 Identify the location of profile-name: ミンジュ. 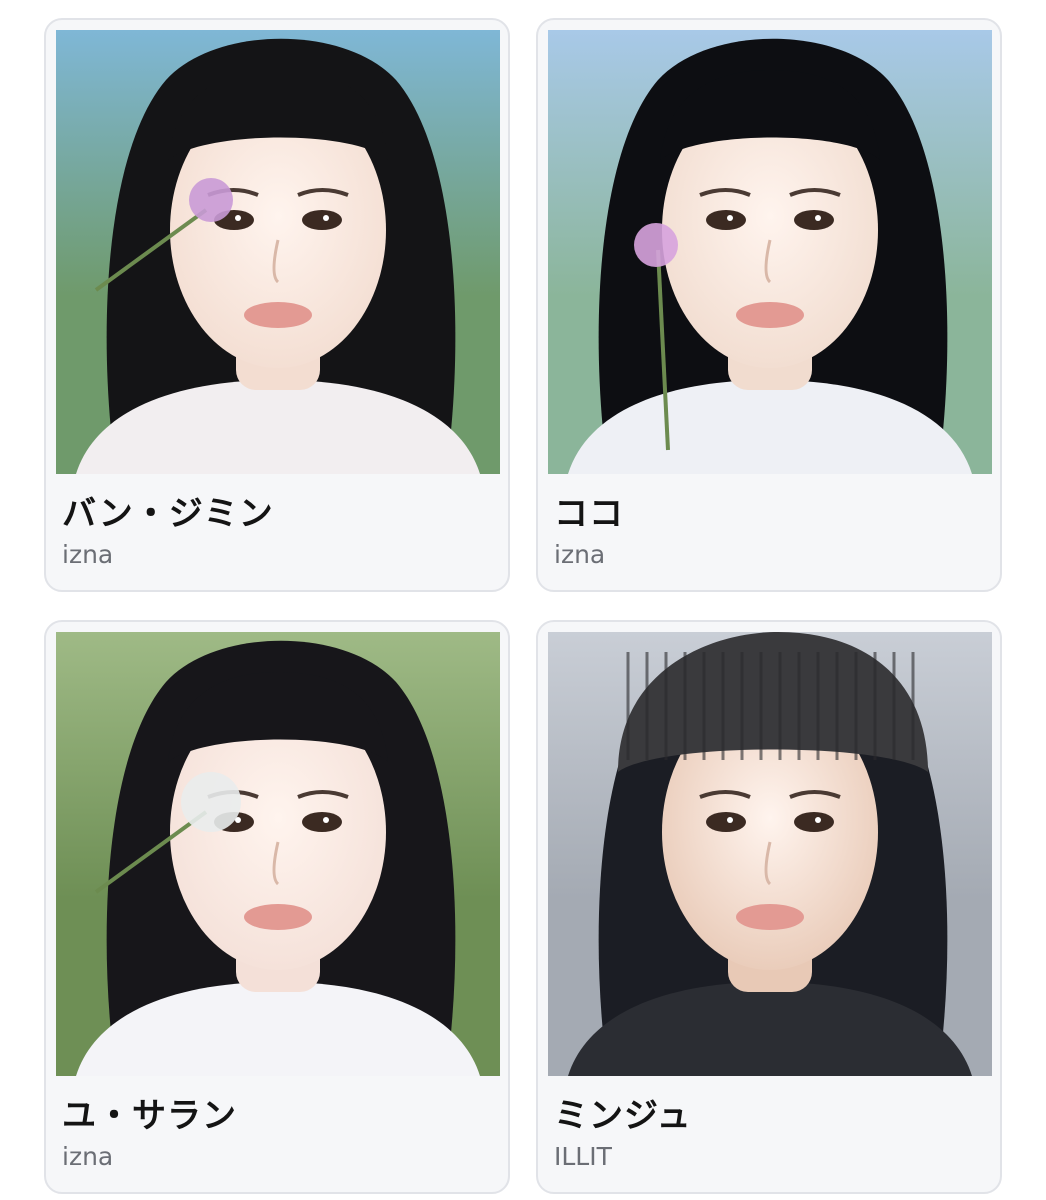
(623, 1116).